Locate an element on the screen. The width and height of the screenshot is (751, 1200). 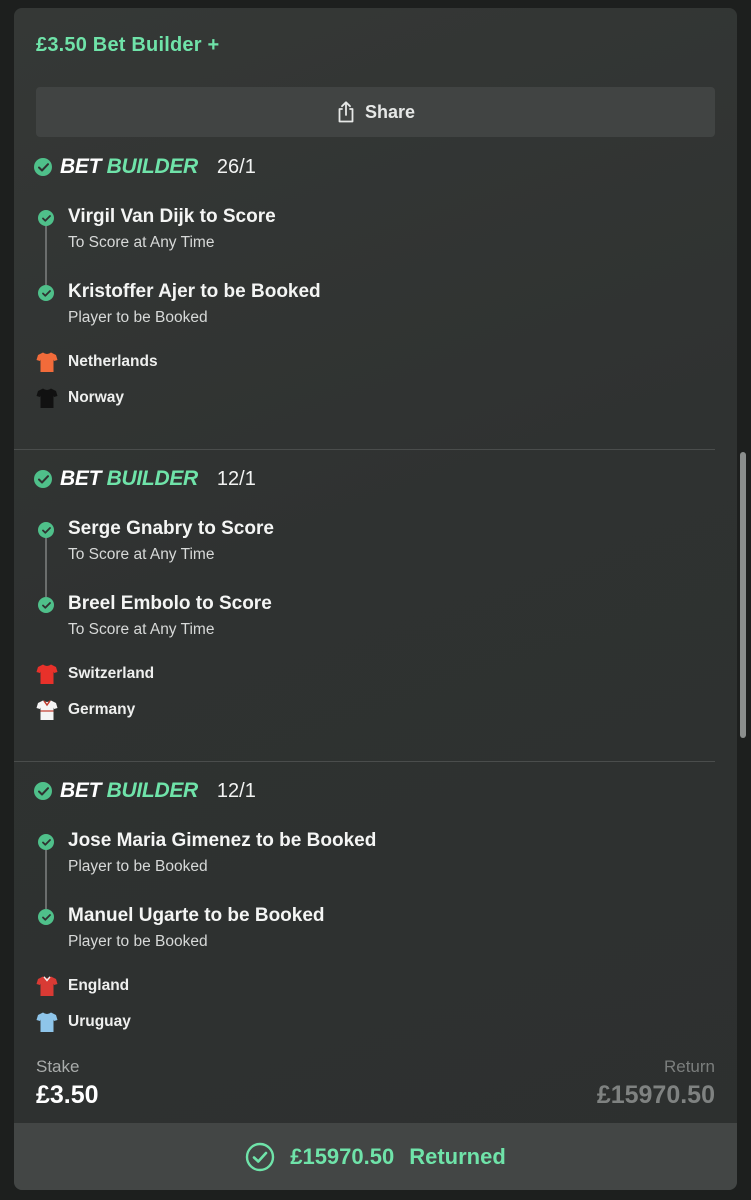
team-row: Norway is located at coordinates (80, 398).